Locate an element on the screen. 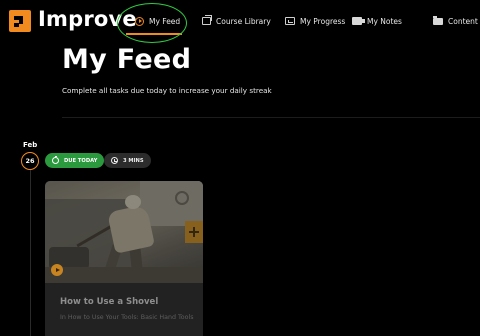  due-today-badge: DUE TODAY is located at coordinates (75, 160).